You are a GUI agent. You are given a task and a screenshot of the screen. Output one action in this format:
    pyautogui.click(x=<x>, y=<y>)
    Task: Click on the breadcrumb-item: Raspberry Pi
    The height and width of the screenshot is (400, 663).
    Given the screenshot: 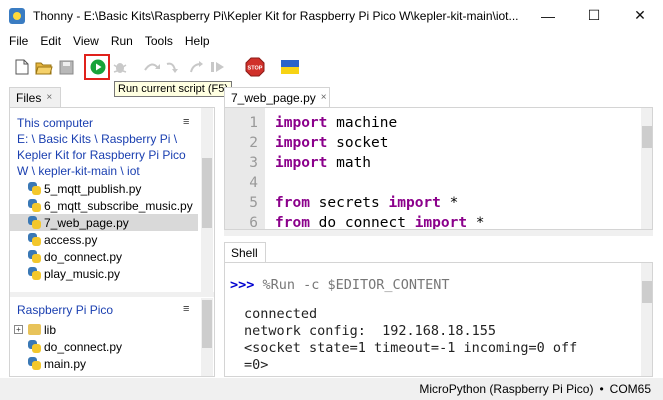 What is the action you would take?
    pyautogui.click(x=135, y=139)
    